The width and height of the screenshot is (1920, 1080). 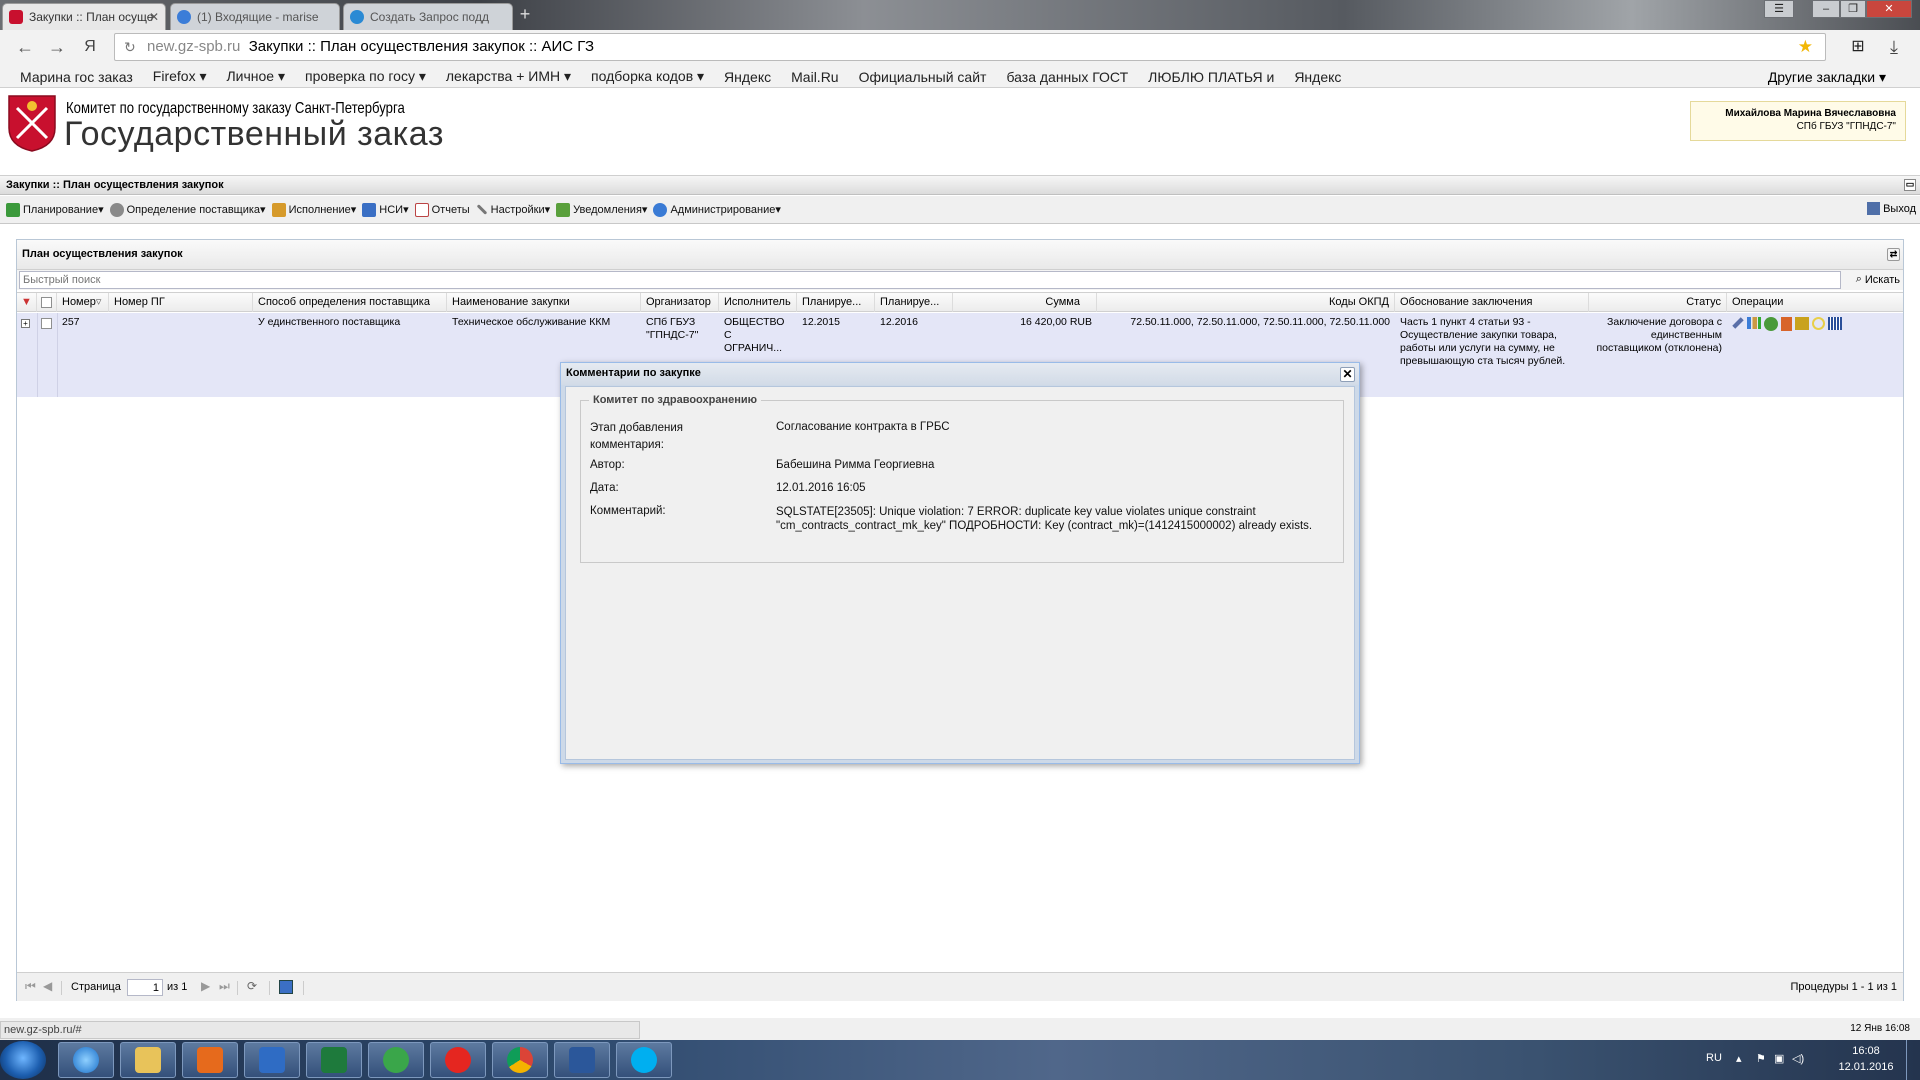 What do you see at coordinates (513, 209) in the screenshot?
I see `menu-settings: Настройки ▾` at bounding box center [513, 209].